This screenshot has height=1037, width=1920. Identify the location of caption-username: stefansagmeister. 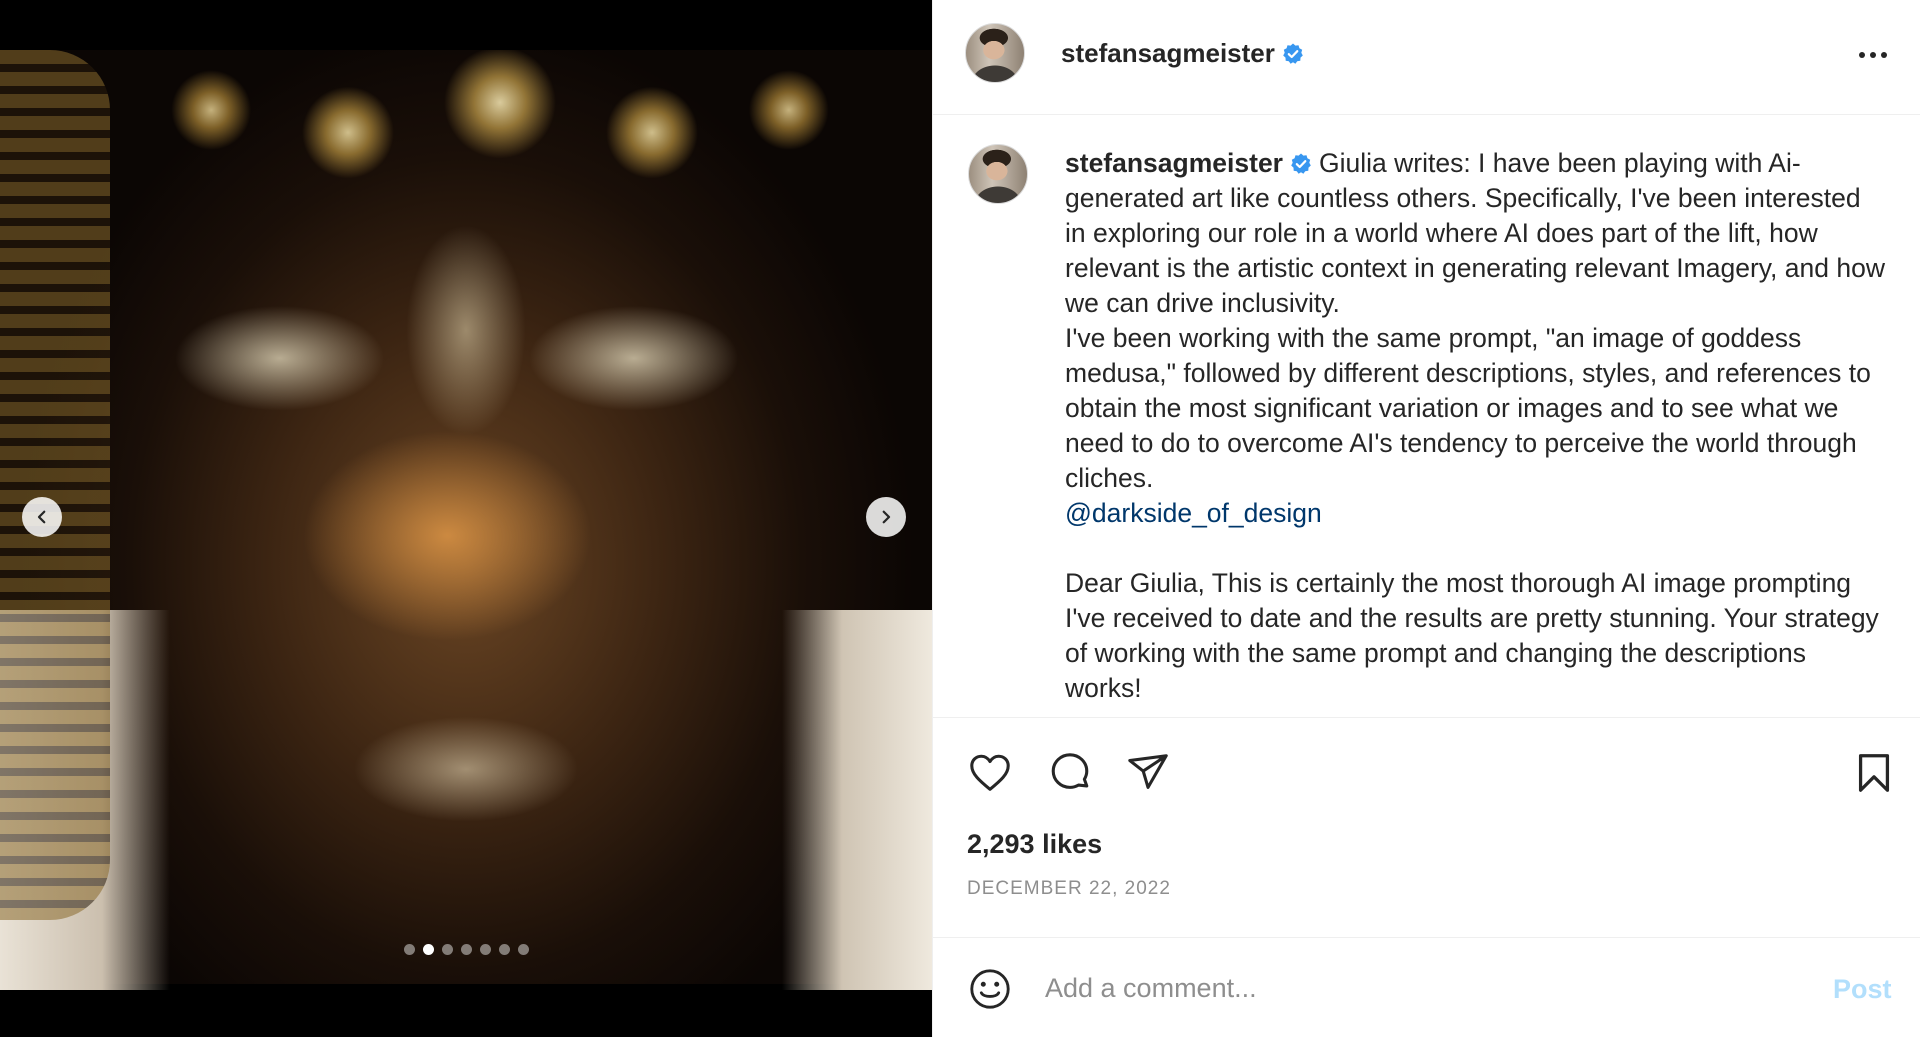
(1174, 163).